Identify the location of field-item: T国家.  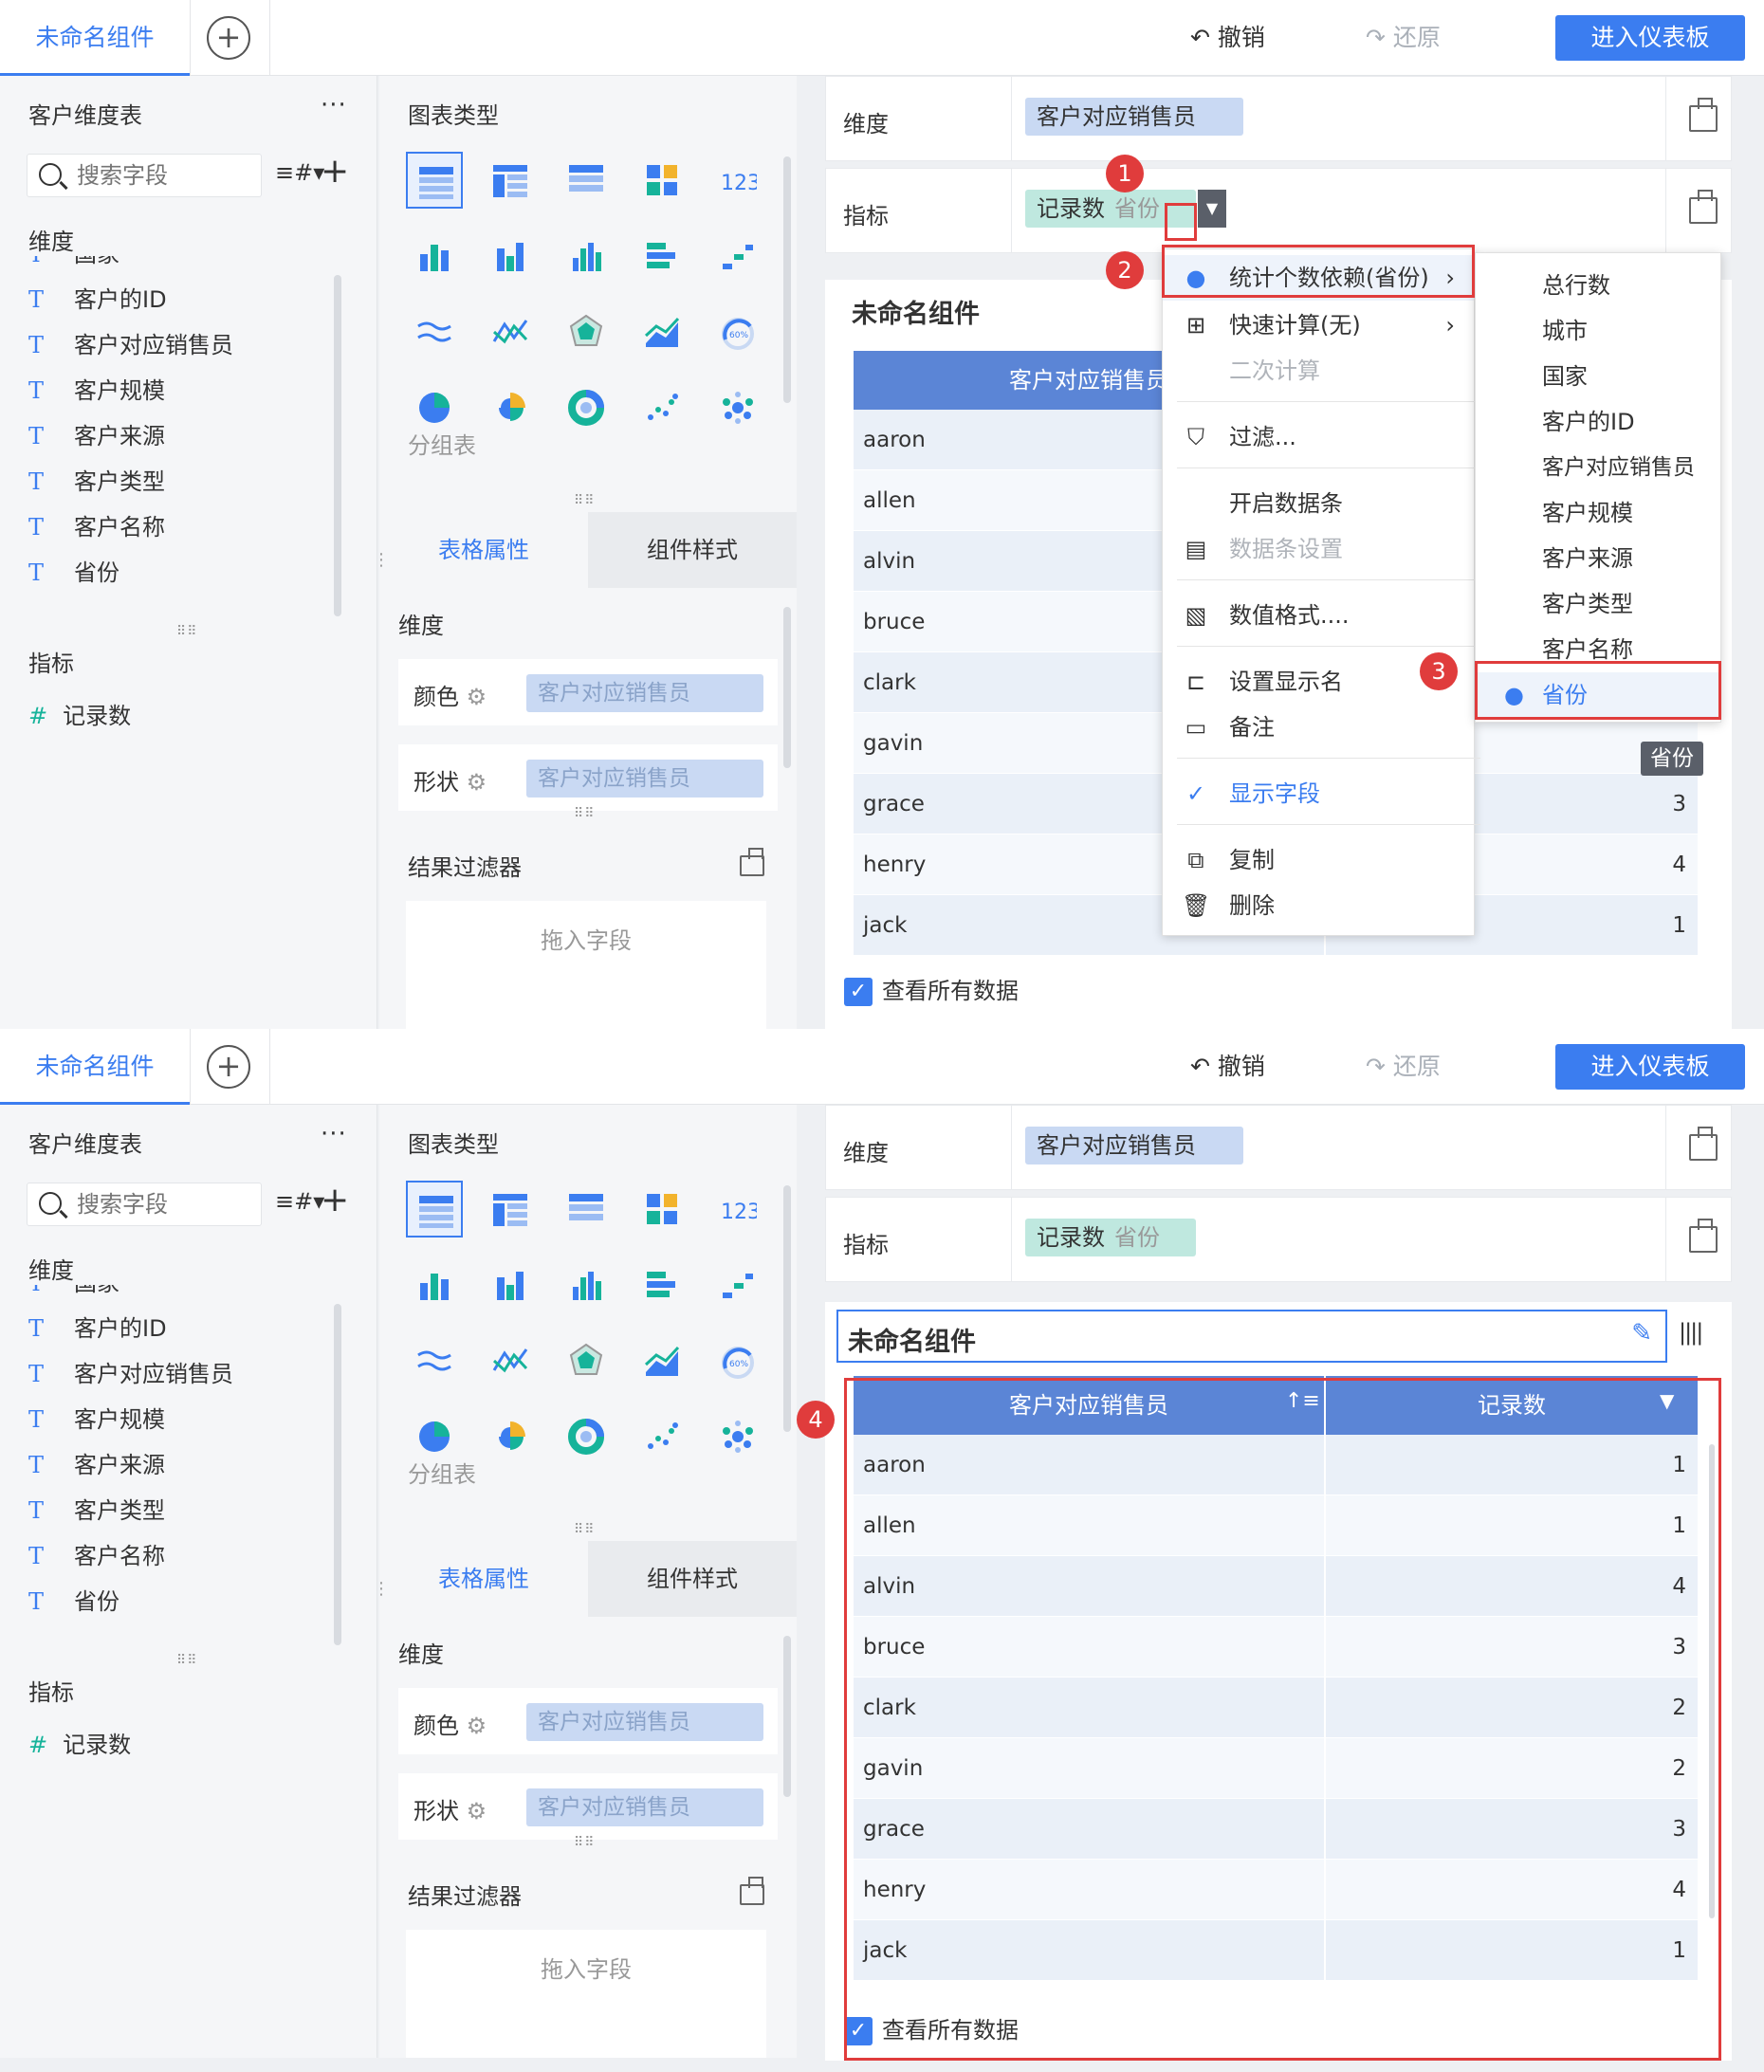
(184, 1295).